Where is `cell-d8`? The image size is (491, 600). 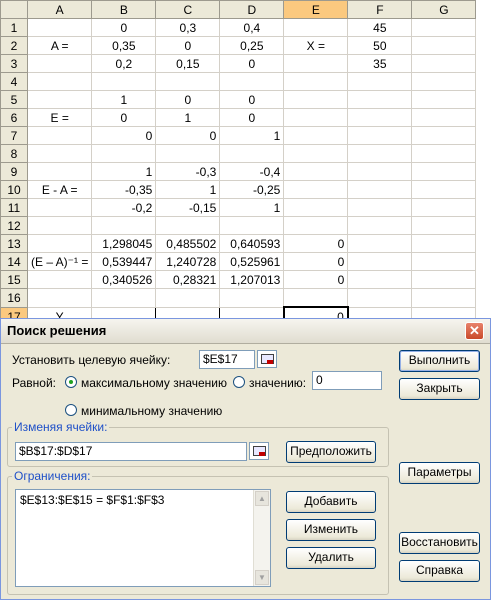
cell-d8 is located at coordinates (252, 153).